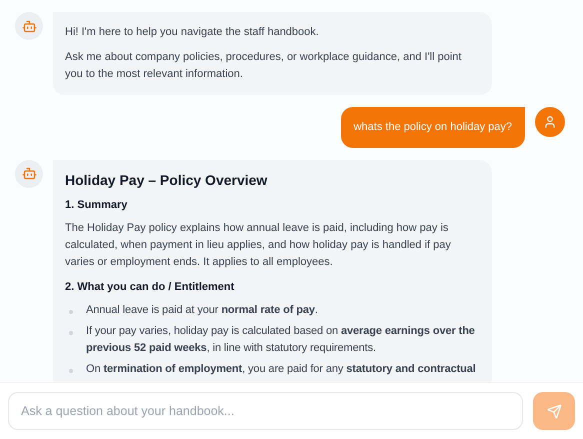 Image resolution: width=583 pixels, height=439 pixels. Describe the element at coordinates (150, 287) in the screenshot. I see `section-heading: 2. What you can do / Entitlement` at that location.